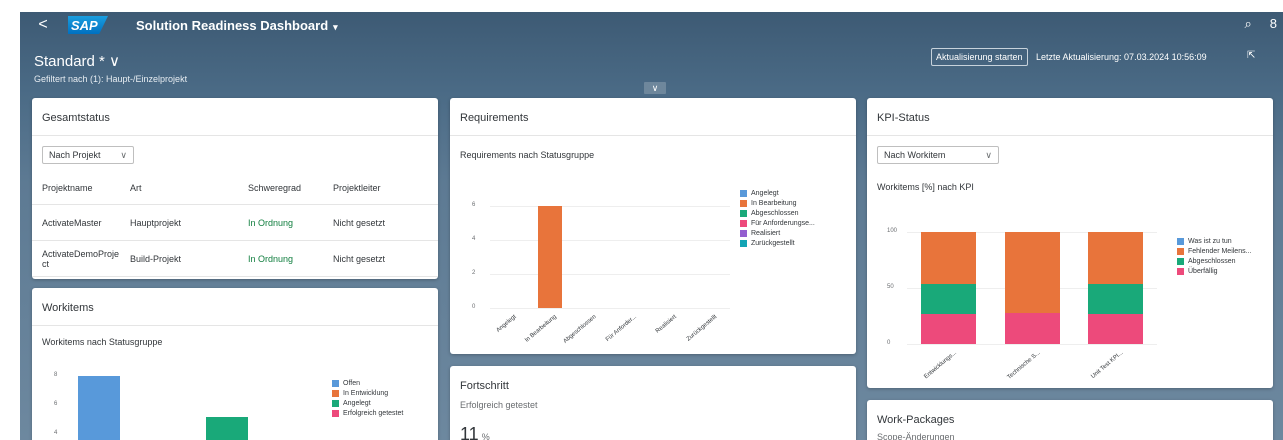 The height and width of the screenshot is (440, 1283). What do you see at coordinates (335, 26) in the screenshot?
I see `chevron-down-icon: ▾` at bounding box center [335, 26].